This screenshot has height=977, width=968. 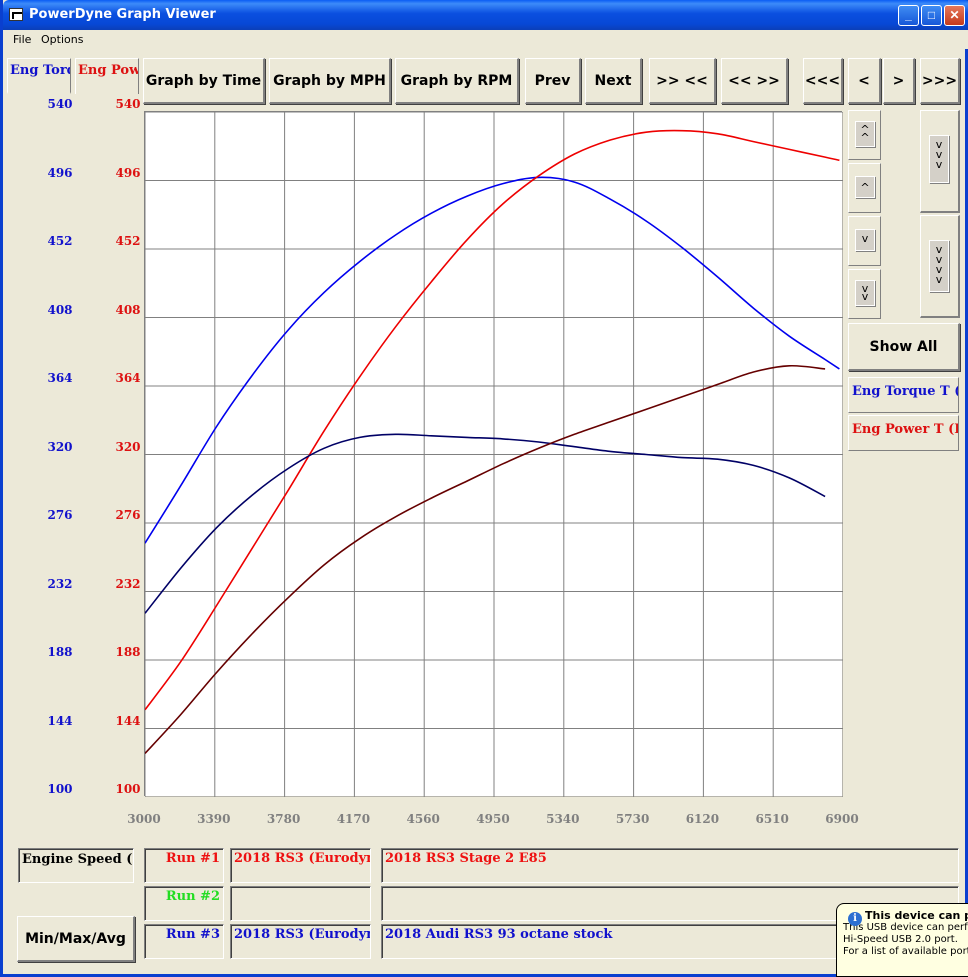 What do you see at coordinates (60, 172) in the screenshot?
I see `y-tick-label-torque: 496` at bounding box center [60, 172].